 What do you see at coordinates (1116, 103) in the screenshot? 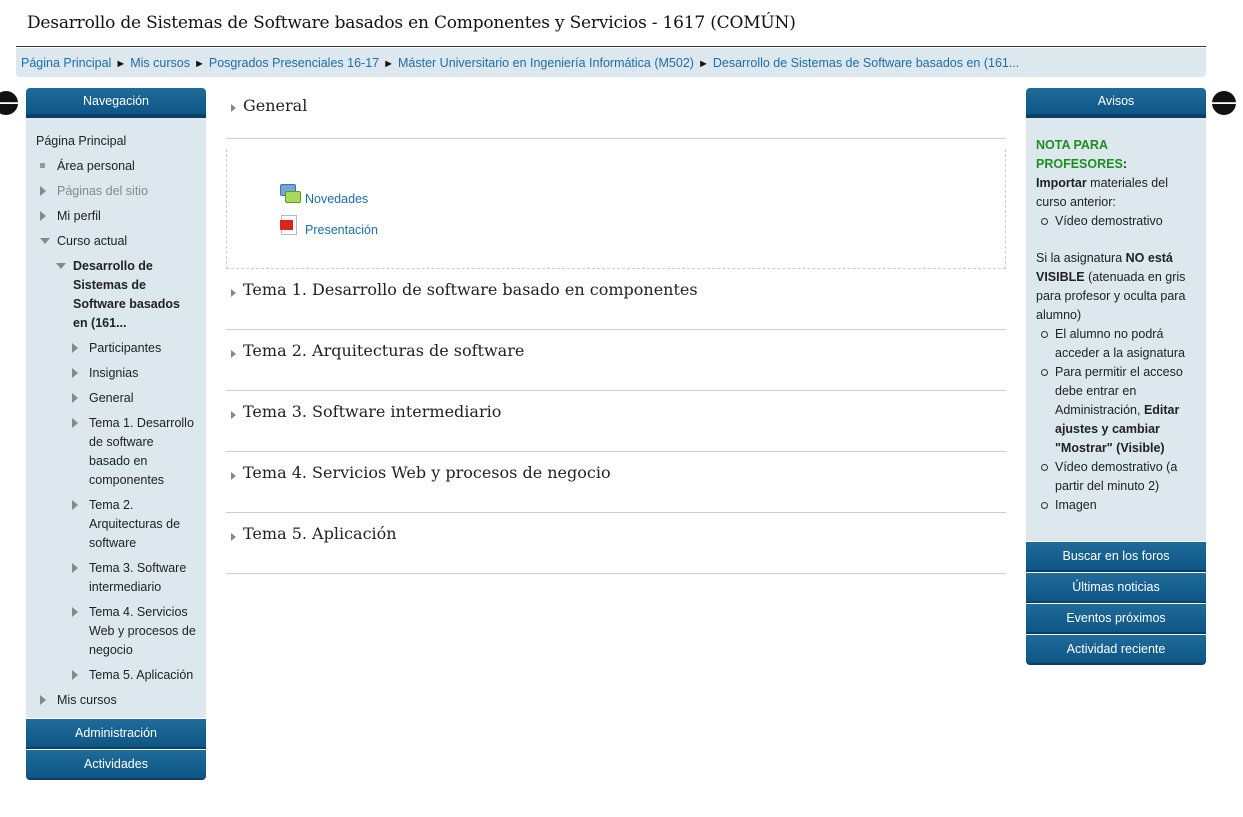
I see `avisos-block-header: Avisos` at bounding box center [1116, 103].